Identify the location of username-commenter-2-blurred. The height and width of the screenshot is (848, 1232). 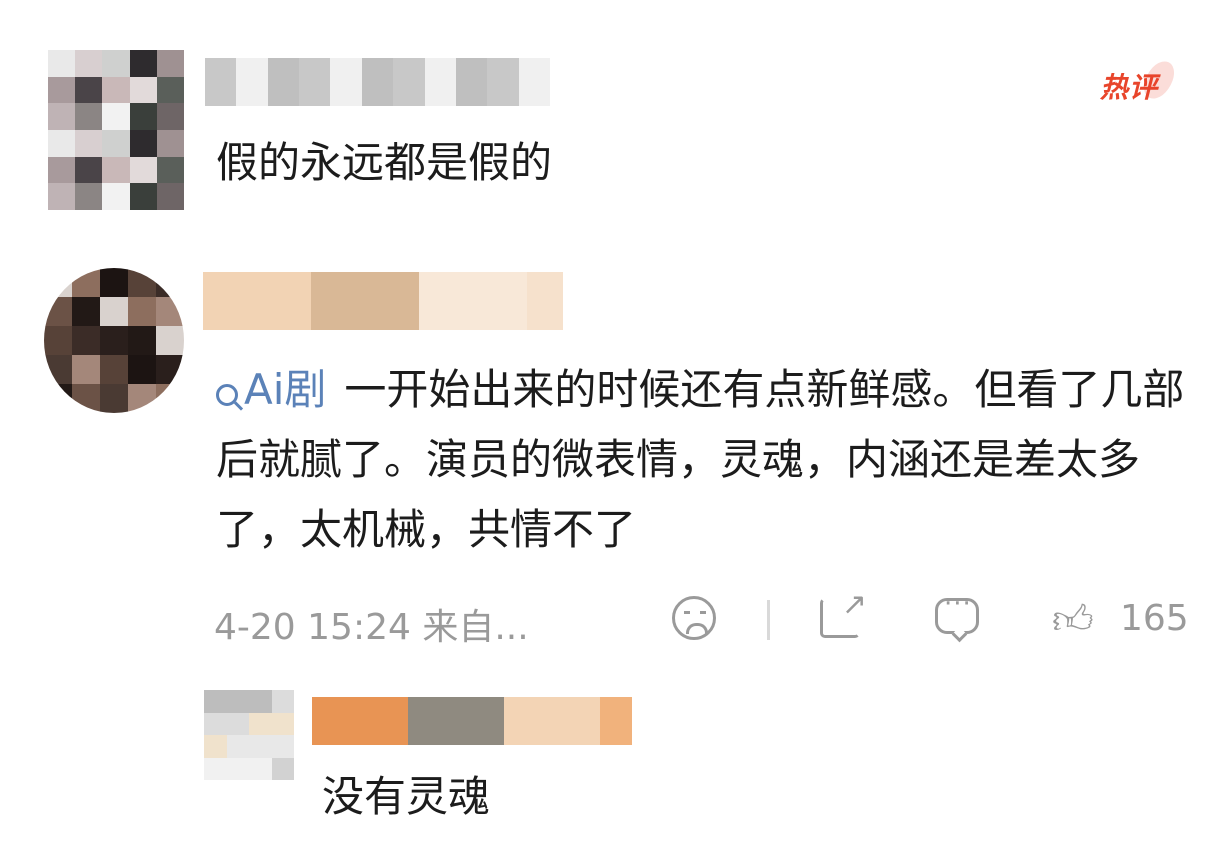
(383, 301).